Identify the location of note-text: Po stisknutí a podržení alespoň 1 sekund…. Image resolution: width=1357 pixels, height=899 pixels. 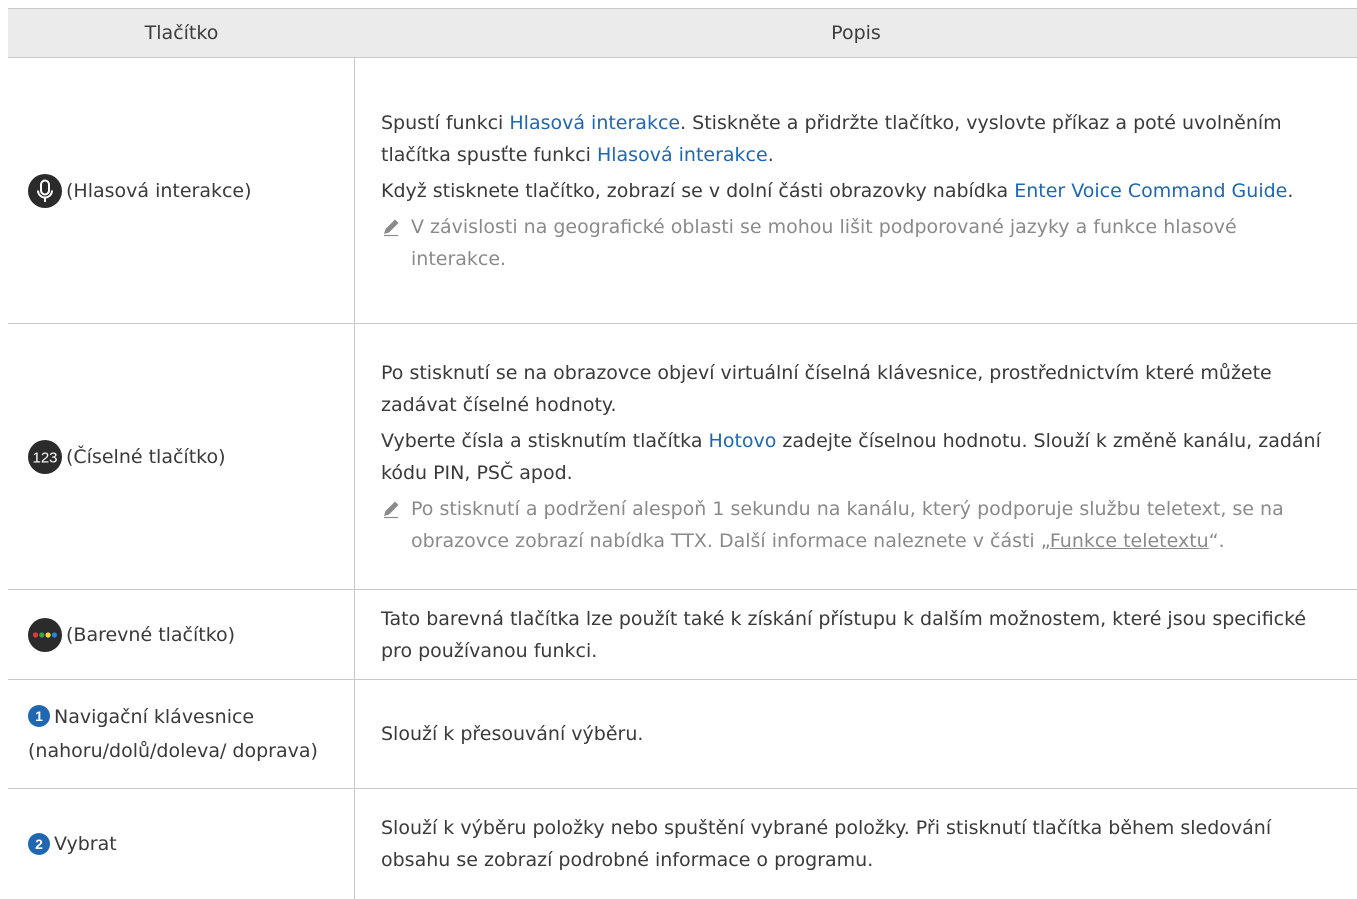
(847, 524).